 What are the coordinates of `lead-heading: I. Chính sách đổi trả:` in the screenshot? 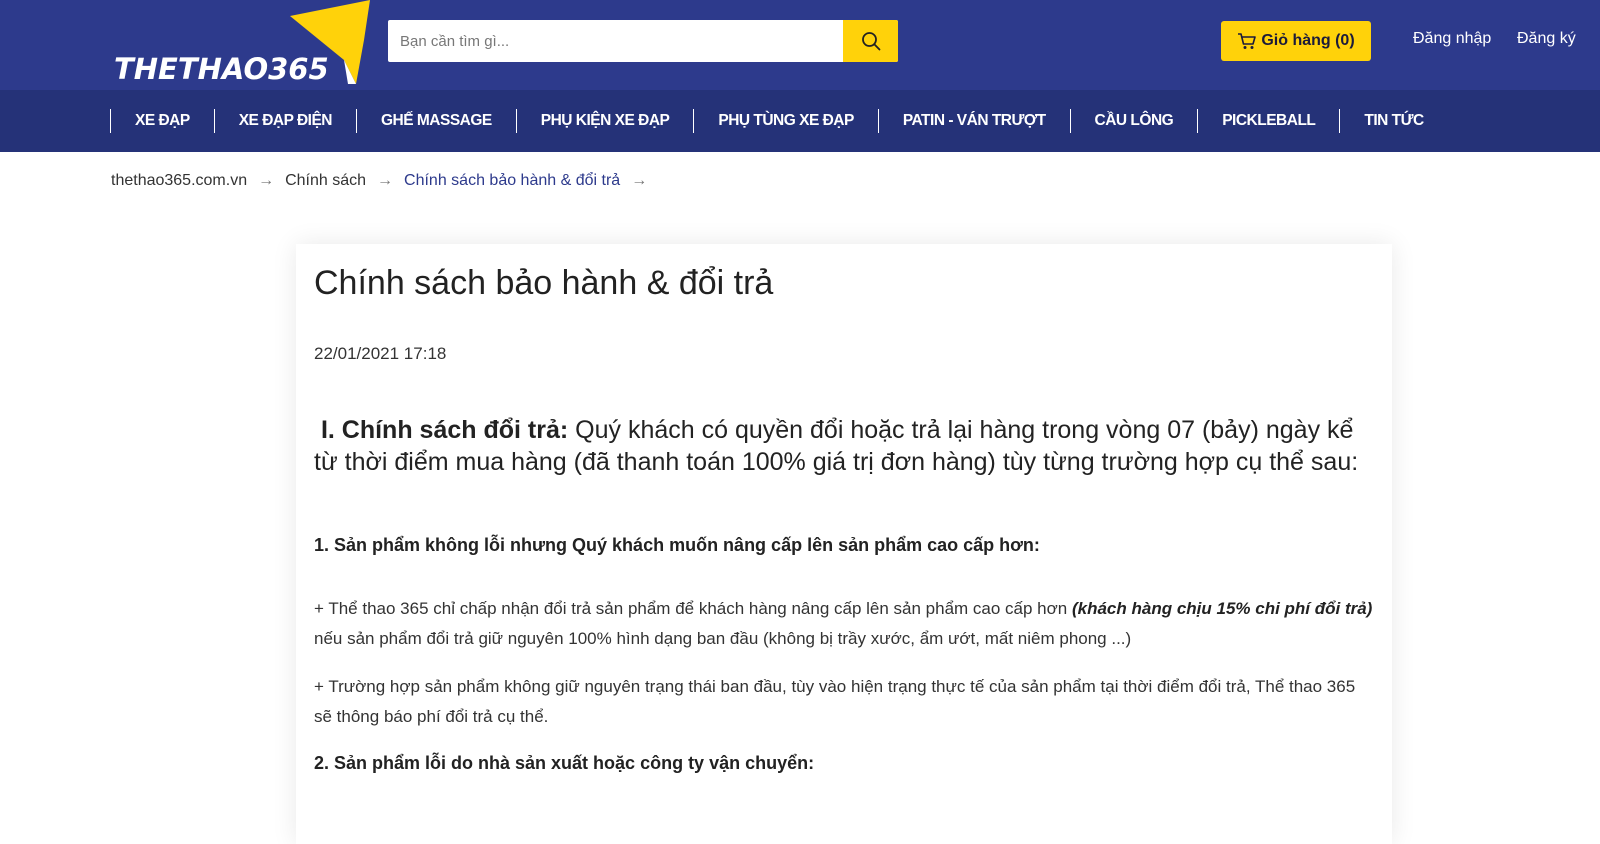 It's located at (444, 430).